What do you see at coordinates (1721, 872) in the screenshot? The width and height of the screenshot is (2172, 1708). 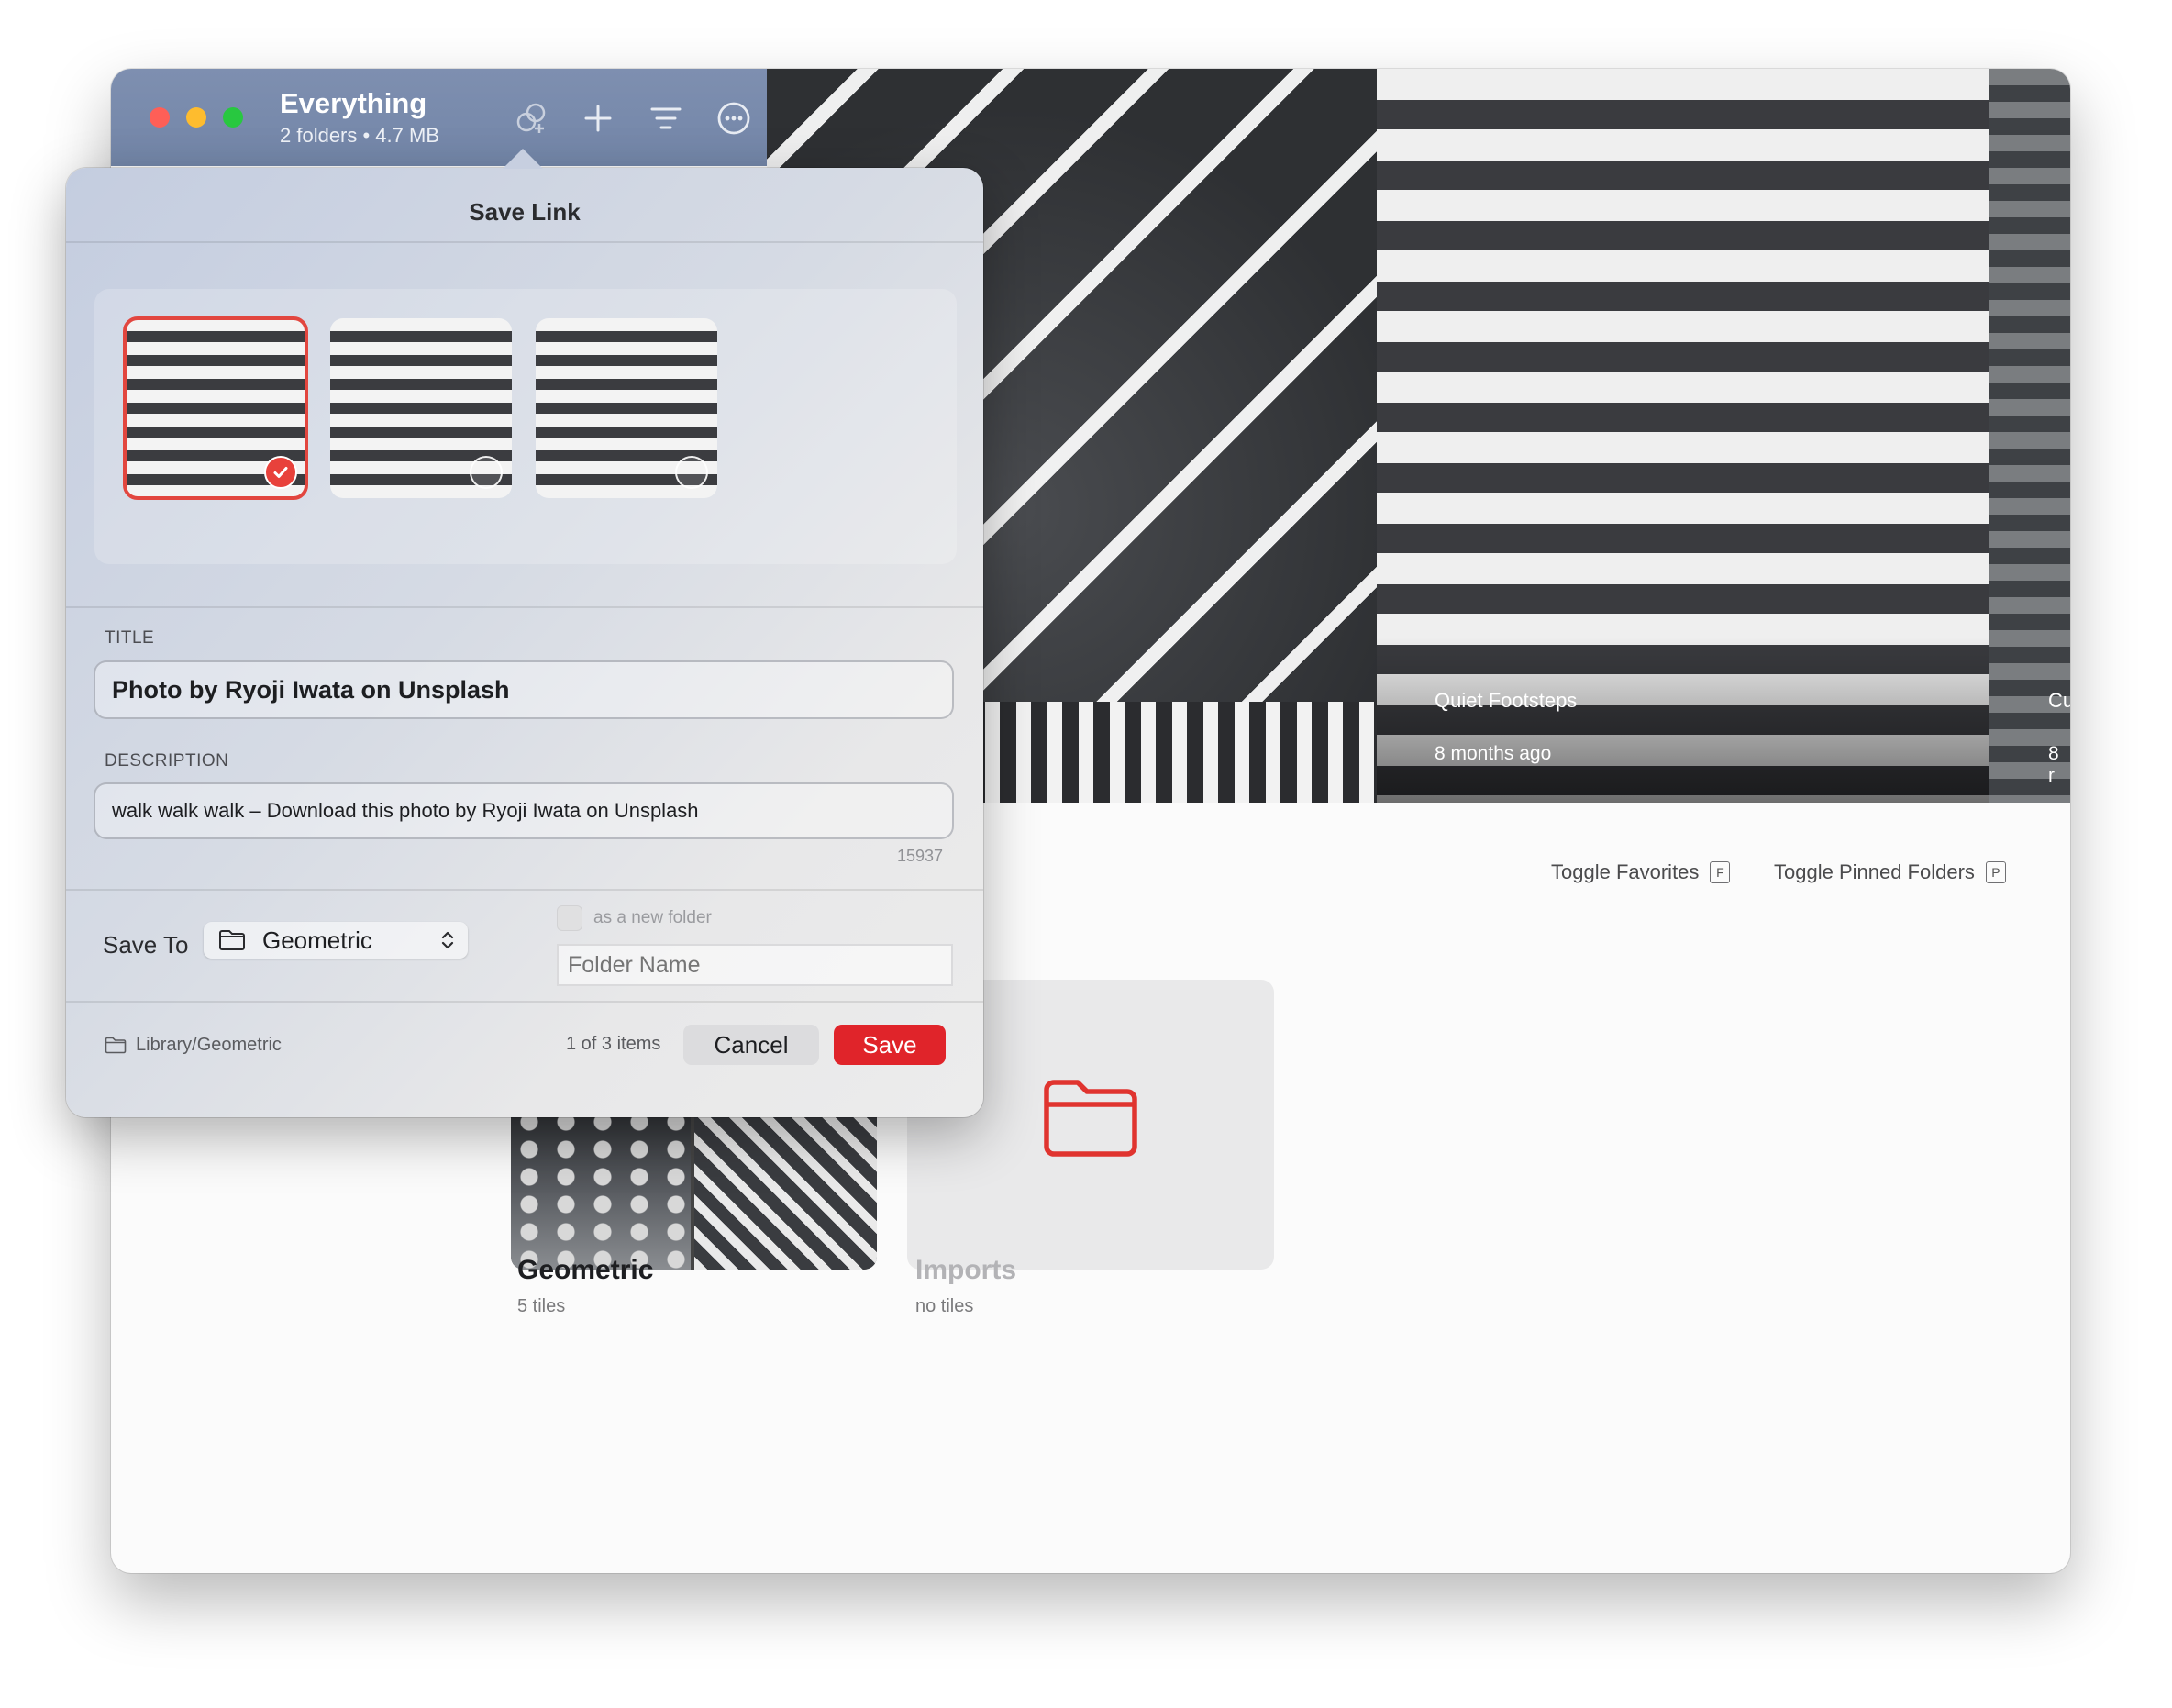 I see `shortcut-key: F` at bounding box center [1721, 872].